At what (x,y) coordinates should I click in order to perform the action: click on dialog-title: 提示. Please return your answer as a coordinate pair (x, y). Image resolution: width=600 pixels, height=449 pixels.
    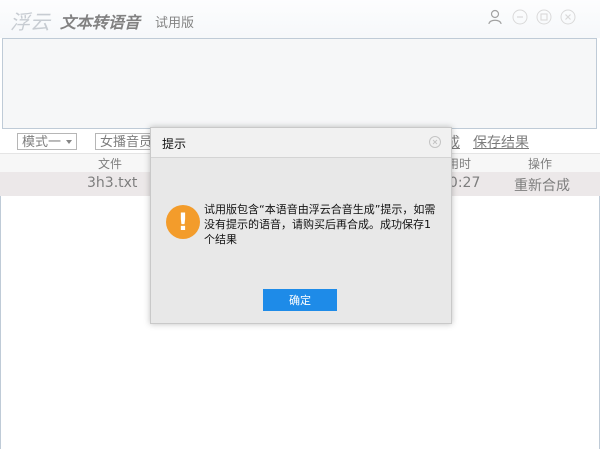
    Looking at the image, I should click on (174, 144).